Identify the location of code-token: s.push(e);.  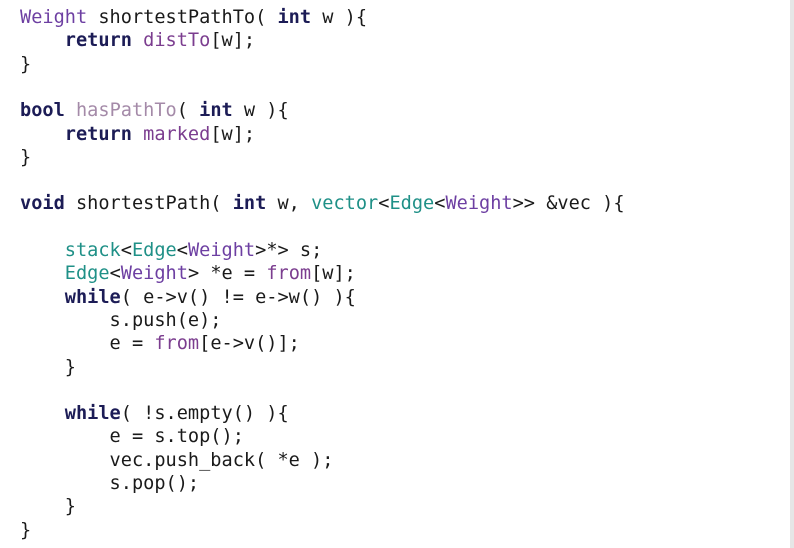
(121, 320).